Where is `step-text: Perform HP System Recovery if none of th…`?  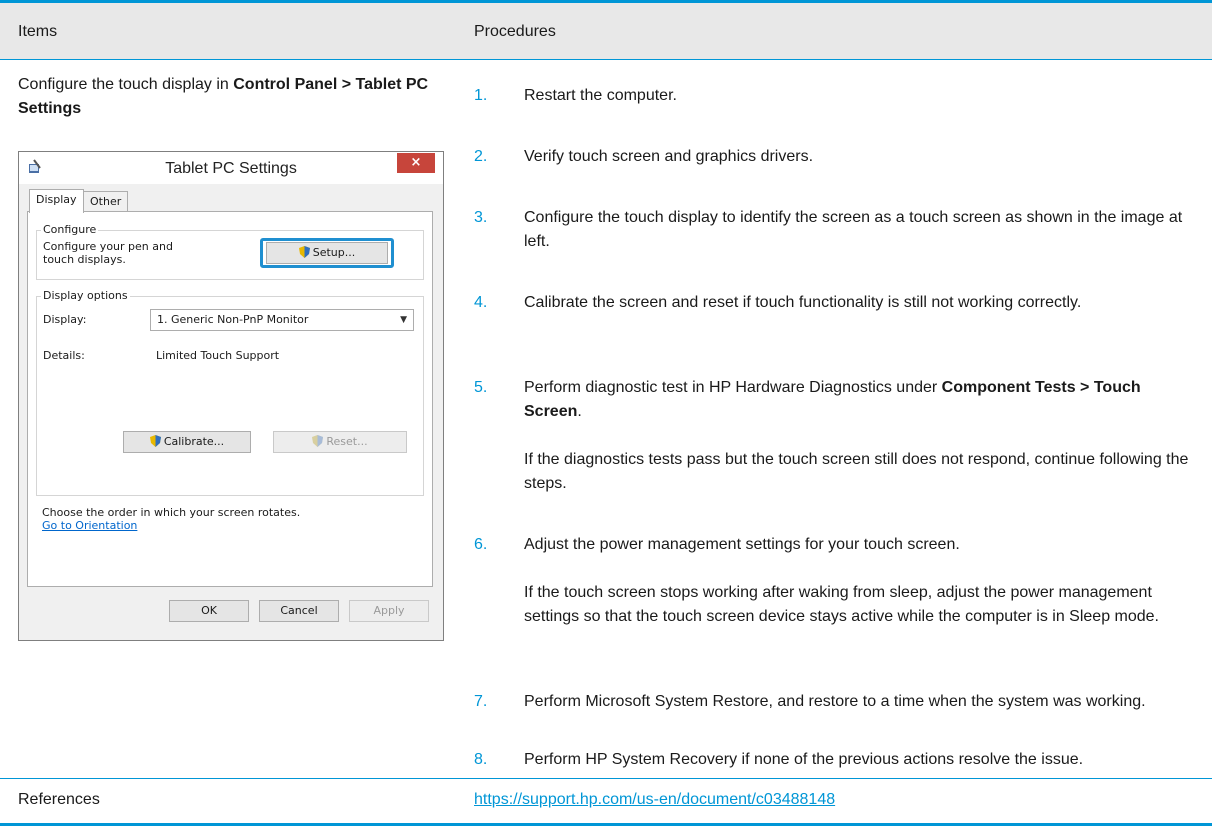
step-text: Perform HP System Recovery if none of th… is located at coordinates (804, 759).